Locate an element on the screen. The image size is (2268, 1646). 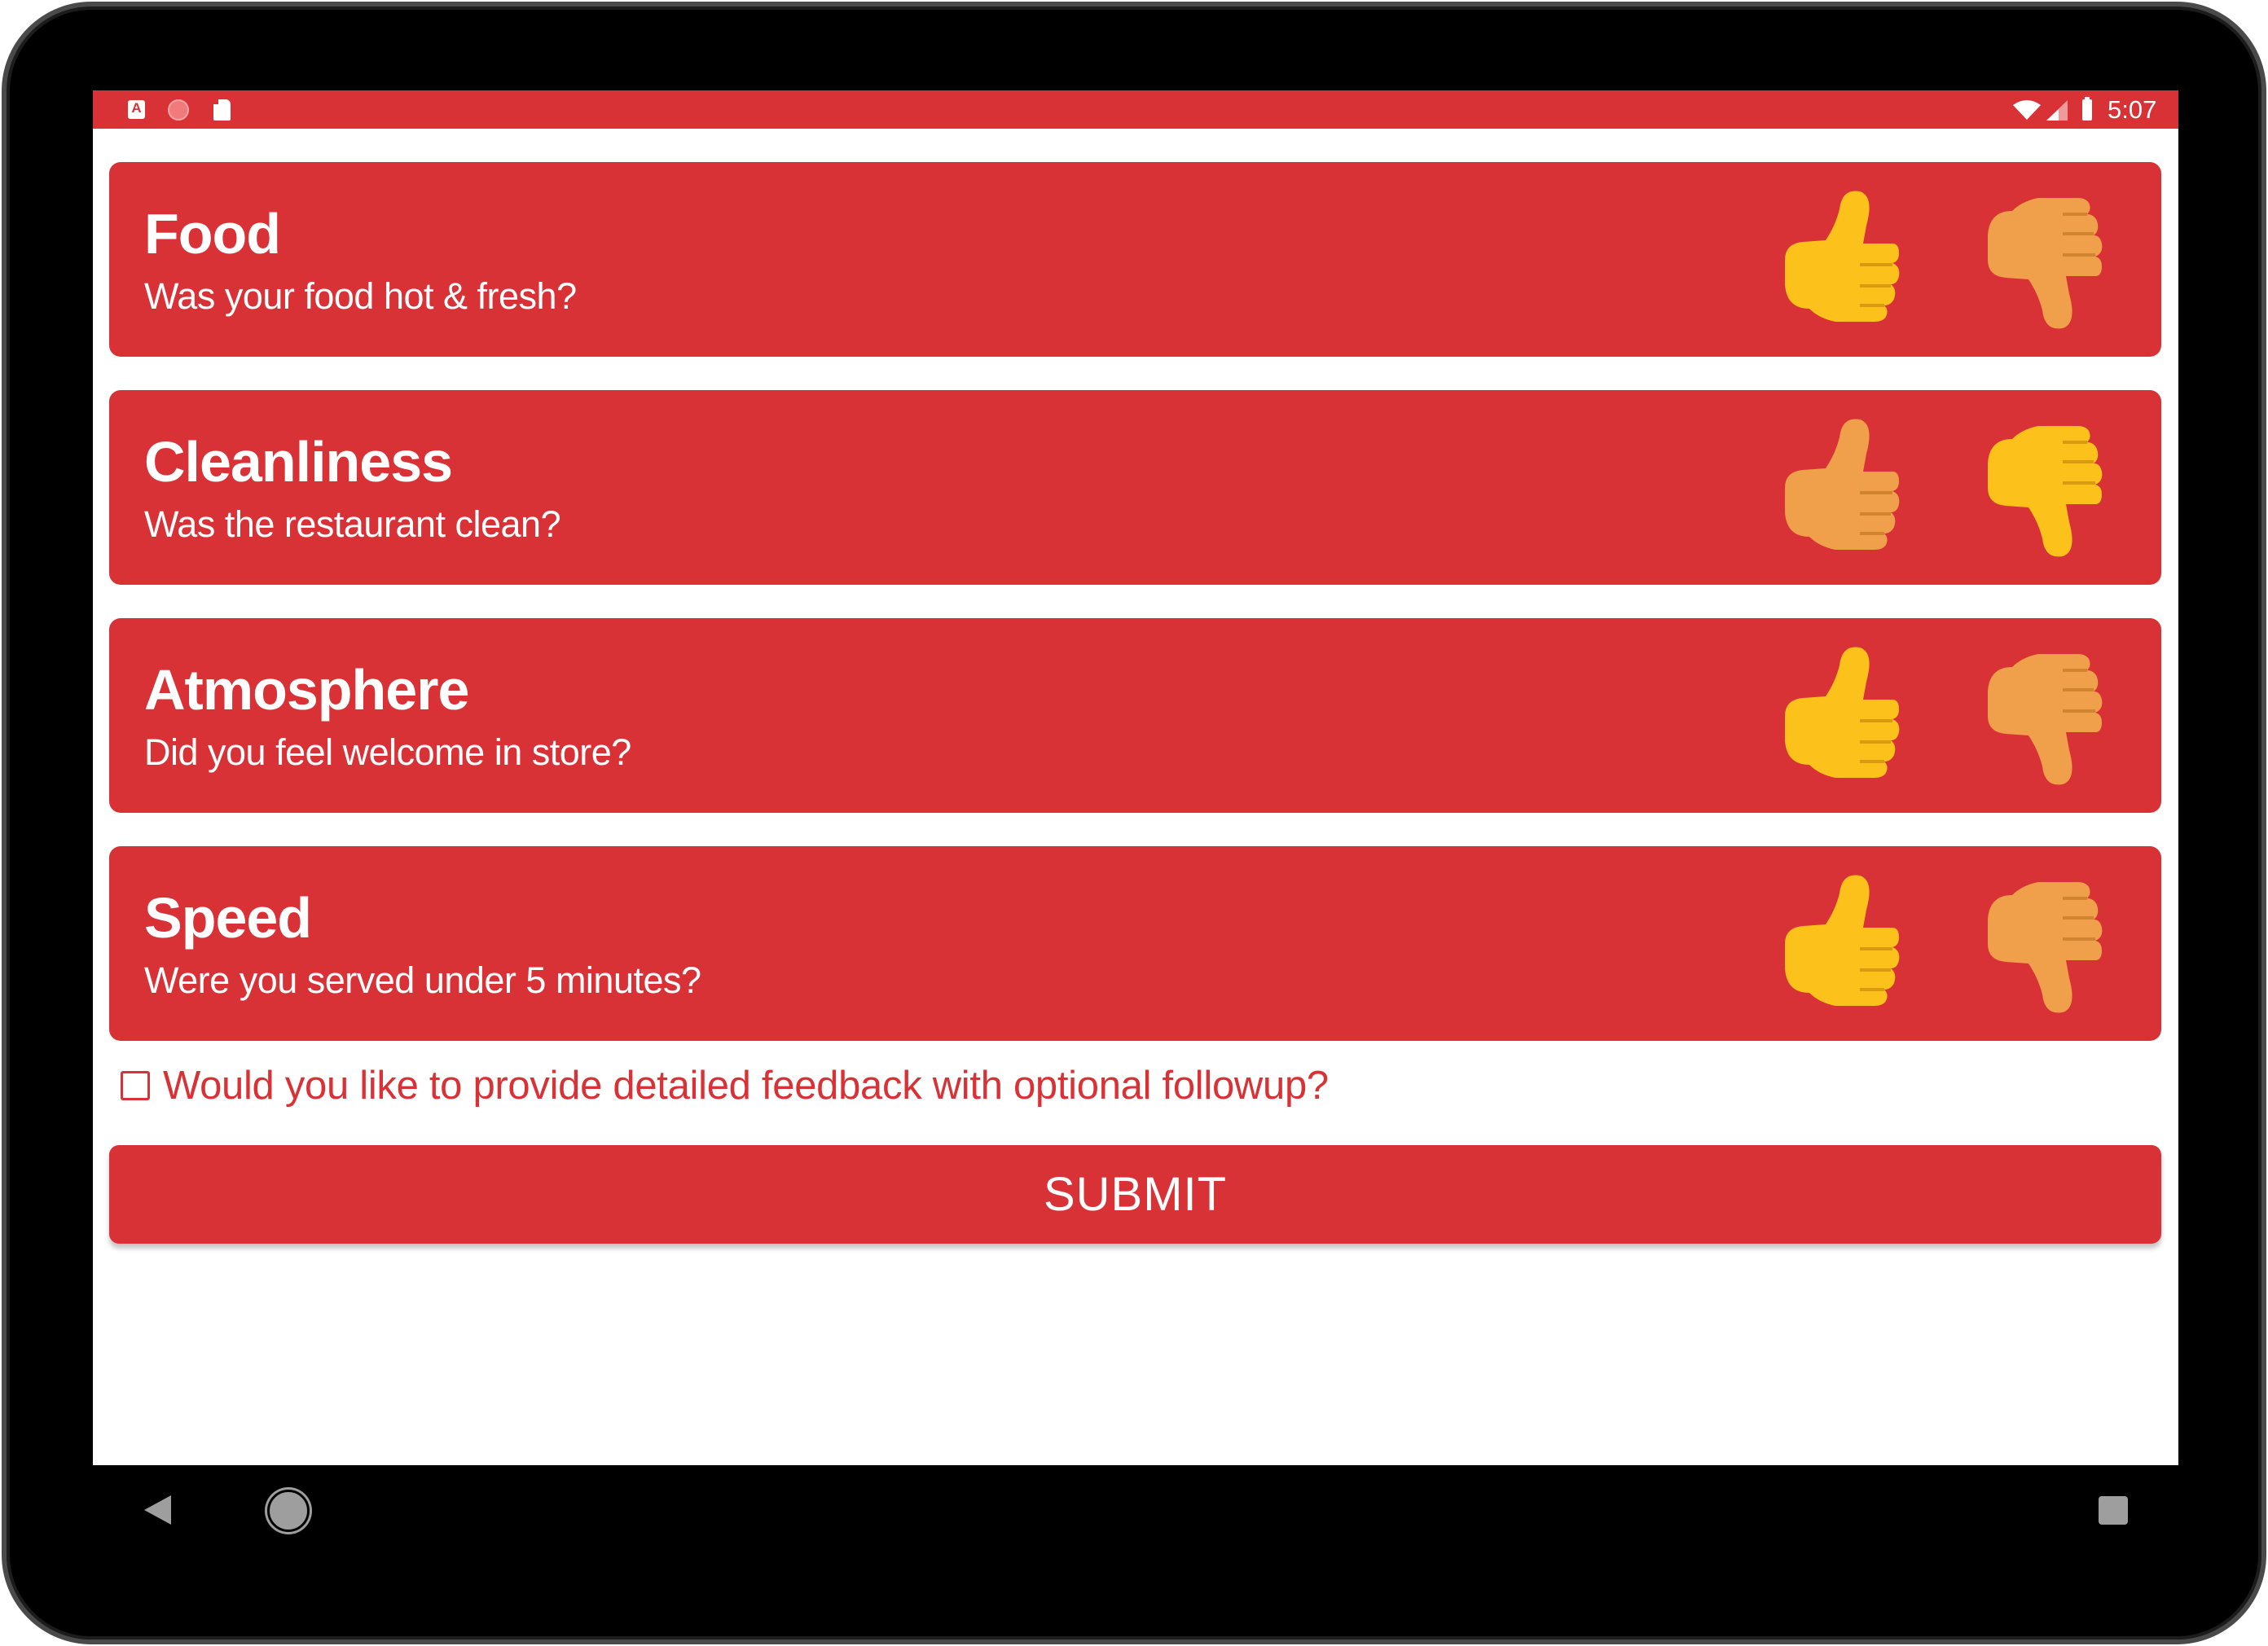
question-title: Cleanliness is located at coordinates (298, 462).